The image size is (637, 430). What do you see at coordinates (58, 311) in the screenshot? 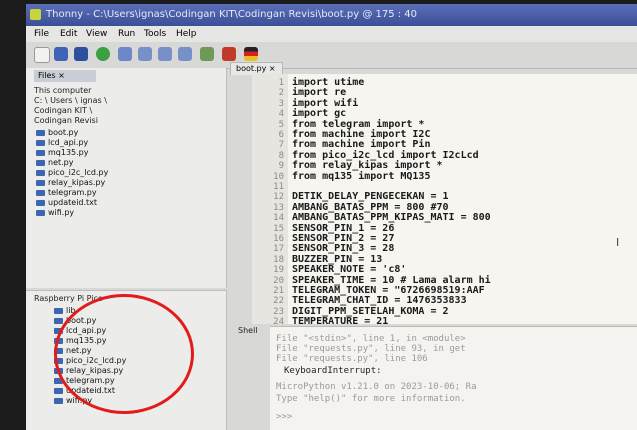
I see `folder-icon` at bounding box center [58, 311].